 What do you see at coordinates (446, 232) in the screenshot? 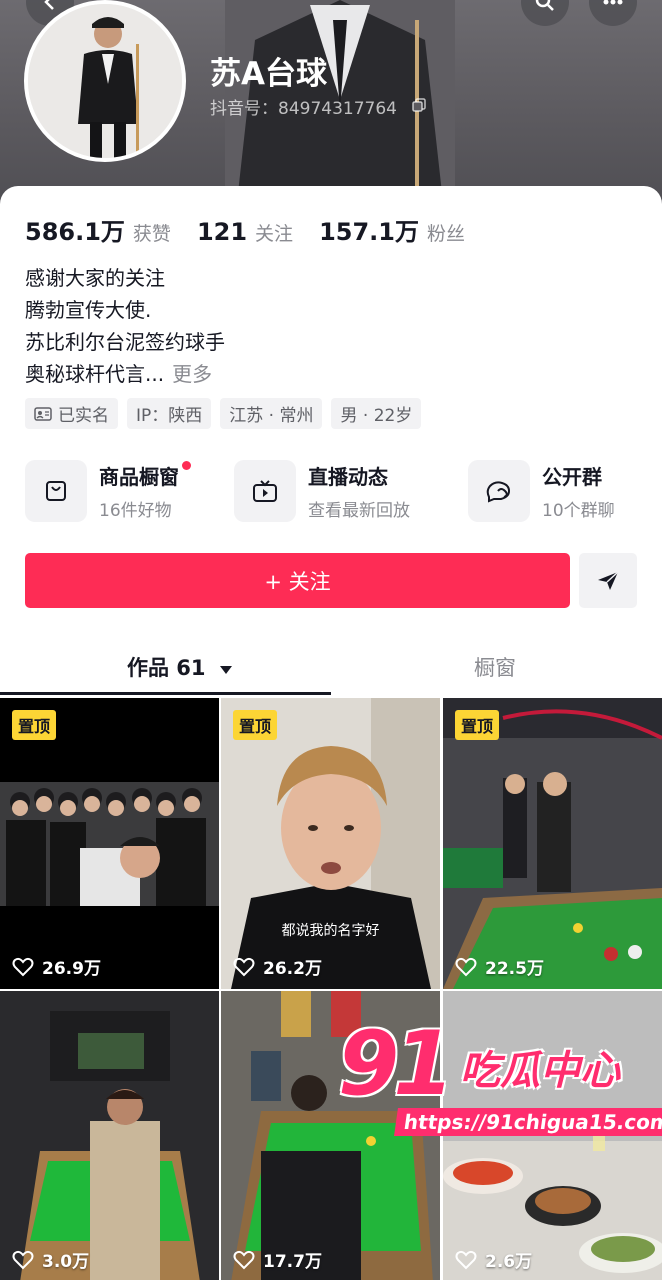
I see `followers-label: 粉丝` at bounding box center [446, 232].